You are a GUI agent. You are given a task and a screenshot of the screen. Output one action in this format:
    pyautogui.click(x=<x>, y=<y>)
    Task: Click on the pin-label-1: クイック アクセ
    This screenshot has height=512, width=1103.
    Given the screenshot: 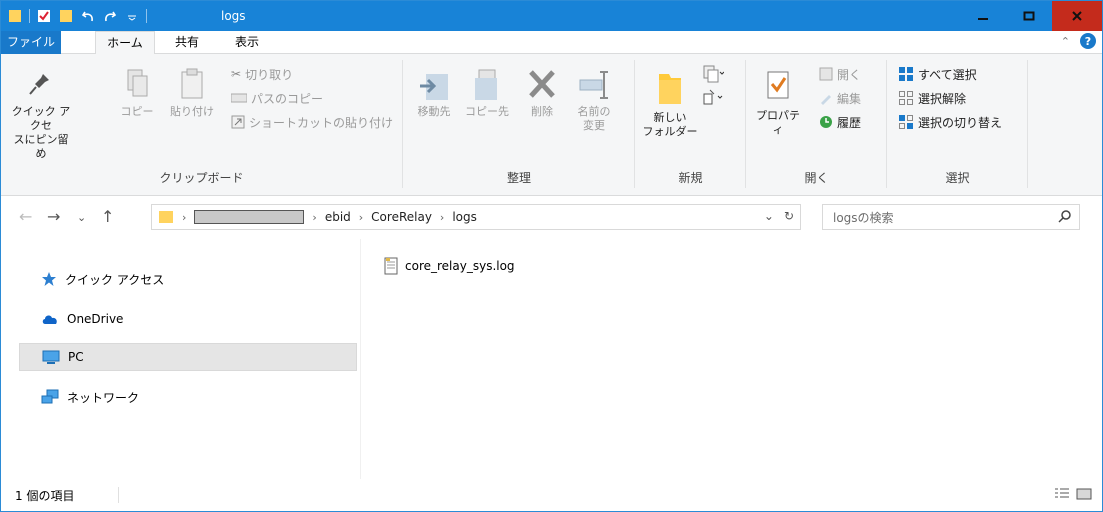 What is the action you would take?
    pyautogui.click(x=41, y=118)
    